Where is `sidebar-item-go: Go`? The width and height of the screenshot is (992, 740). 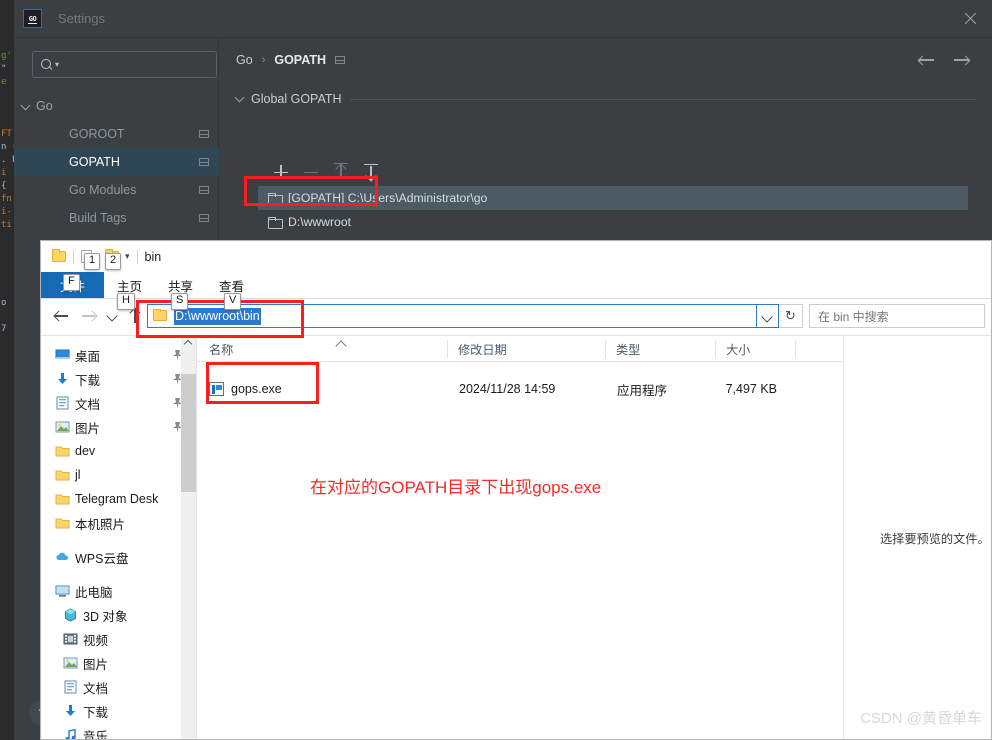 sidebar-item-go: Go is located at coordinates (116, 106).